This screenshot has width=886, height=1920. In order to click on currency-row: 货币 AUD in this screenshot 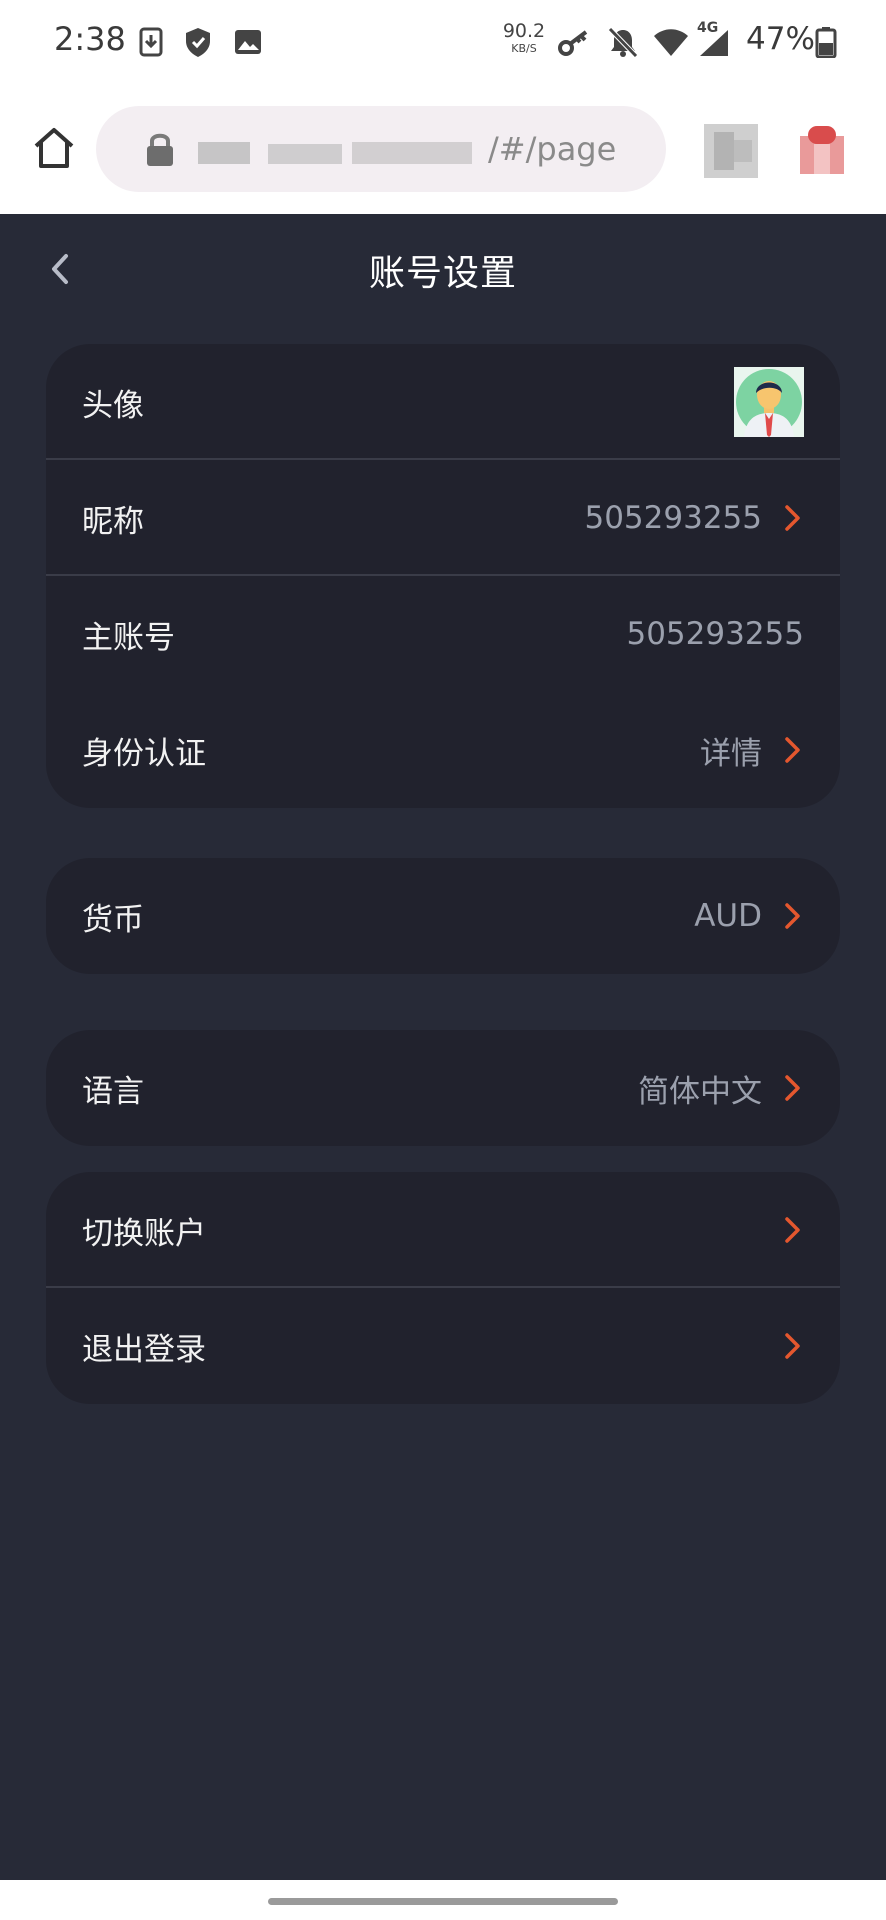, I will do `click(443, 916)`.